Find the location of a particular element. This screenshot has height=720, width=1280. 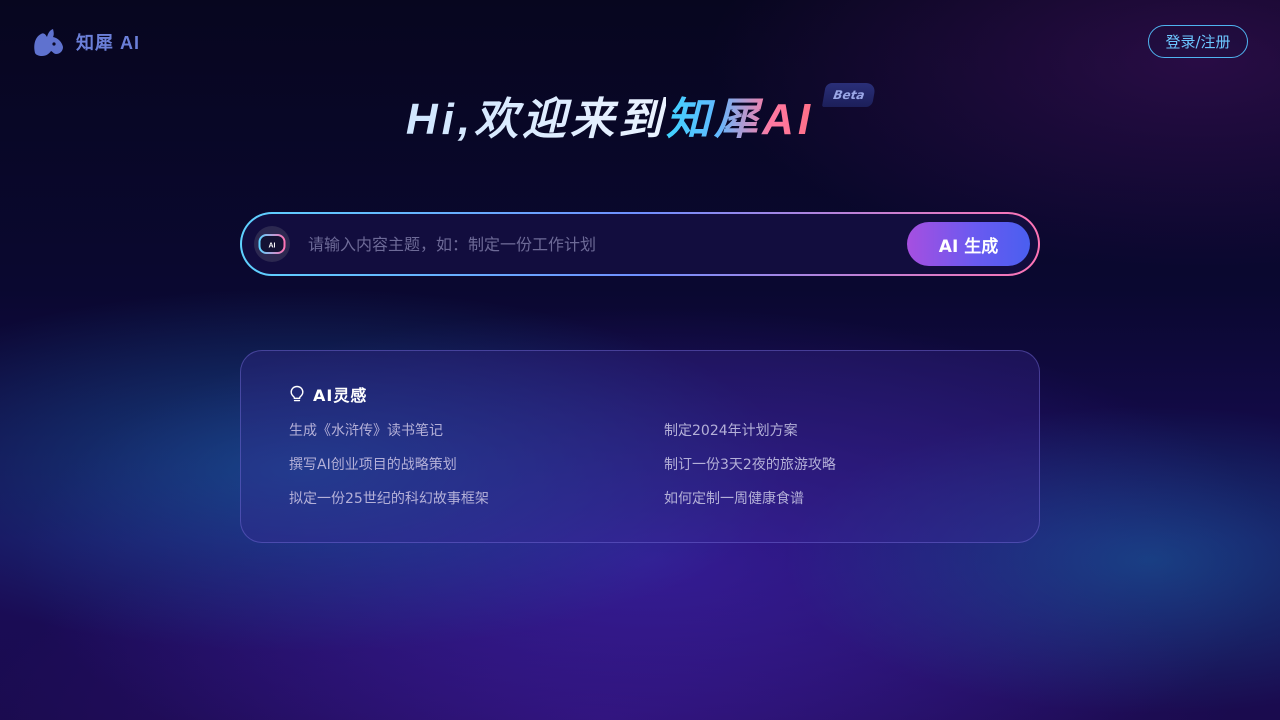

hero-heading: Hi,欢迎来到 知犀AI Beta is located at coordinates (640, 115).